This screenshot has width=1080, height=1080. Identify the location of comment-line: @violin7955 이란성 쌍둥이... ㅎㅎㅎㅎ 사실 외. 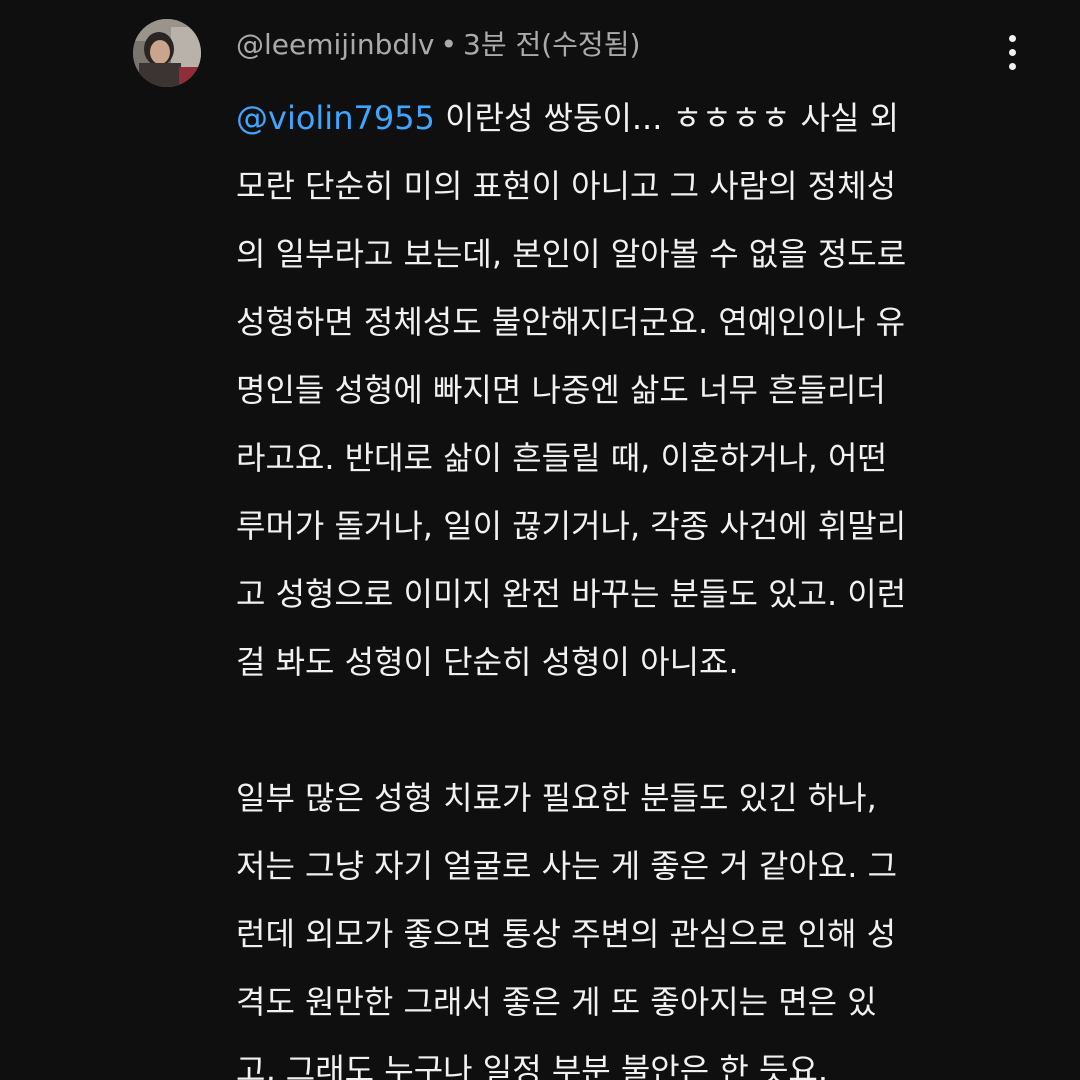
(631, 118).